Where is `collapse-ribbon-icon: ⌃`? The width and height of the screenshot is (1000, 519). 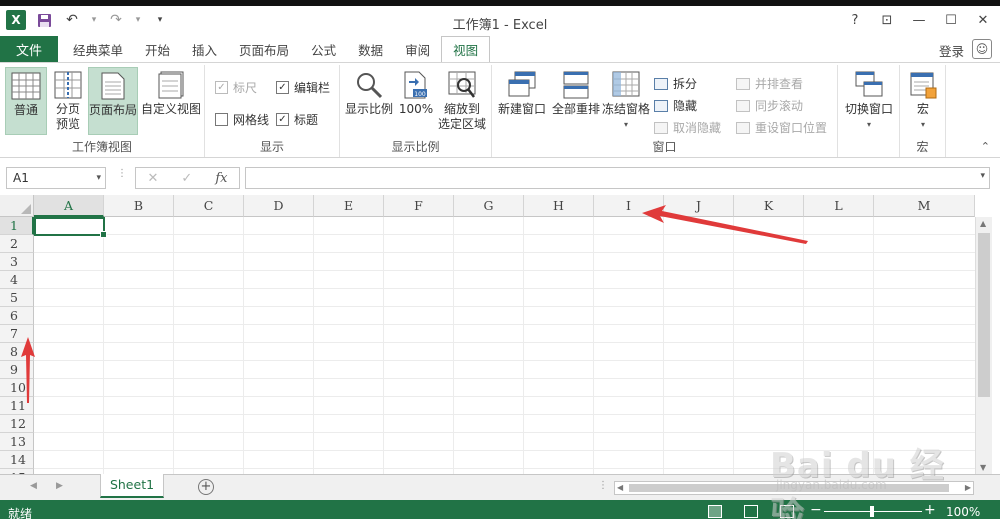
collapse-ribbon-icon: ⌃ is located at coordinates (985, 146).